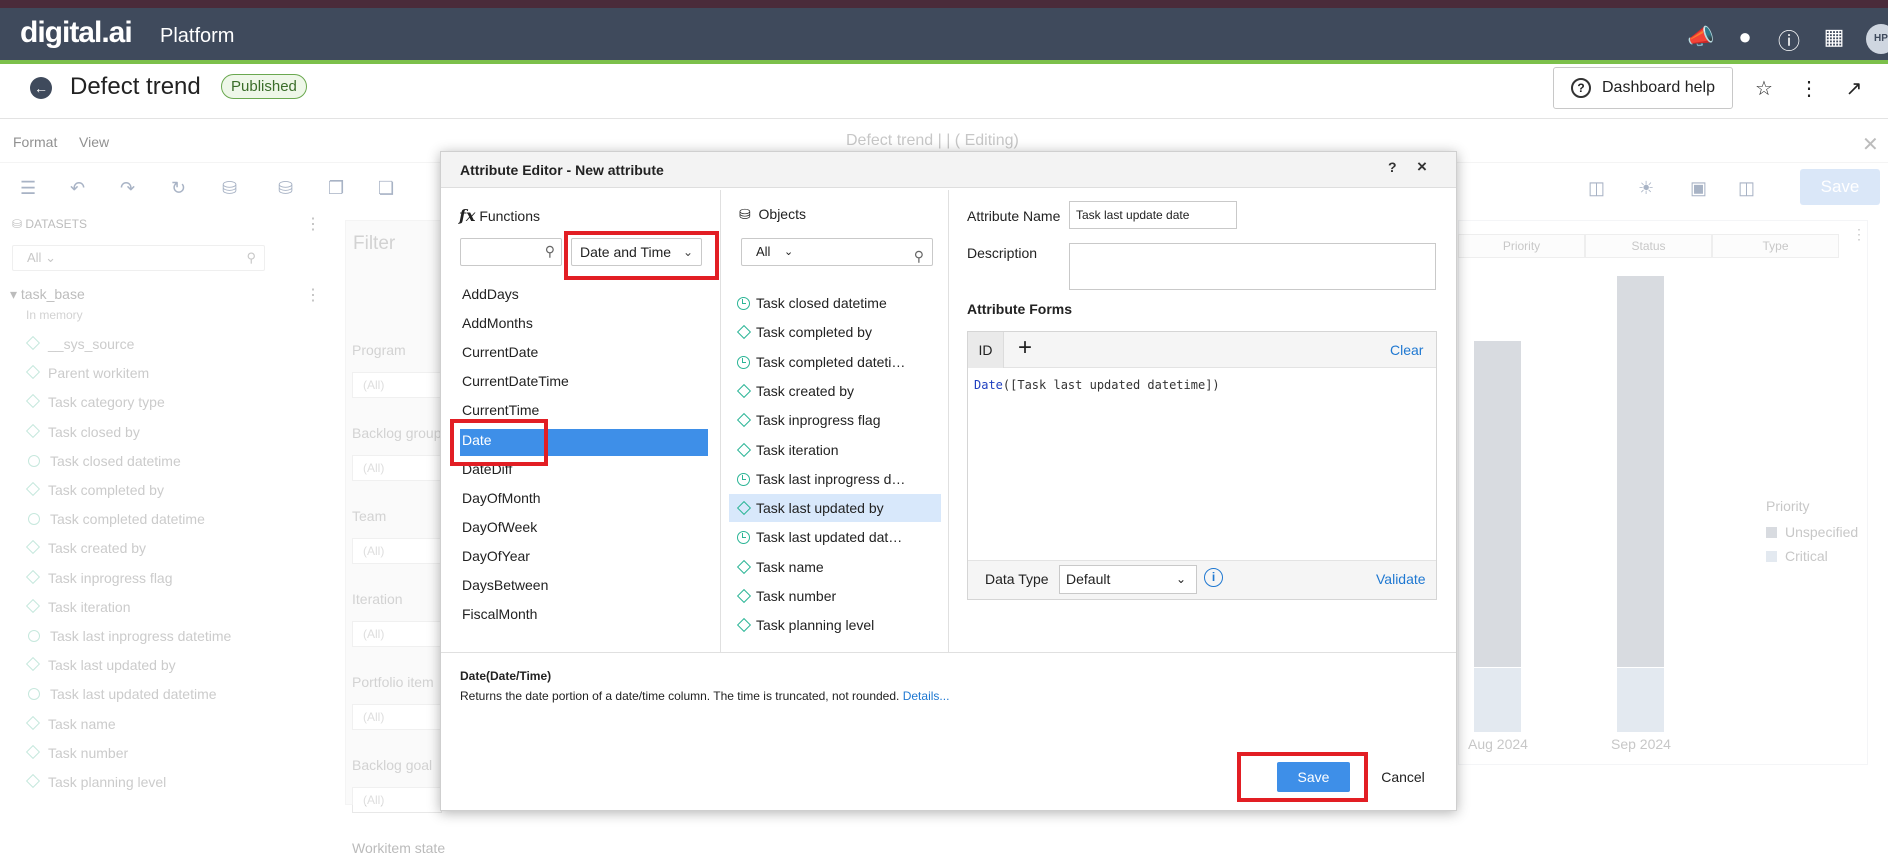 This screenshot has width=1888, height=856. What do you see at coordinates (821, 303) in the screenshot?
I see `object-item-label: Task closed datetime` at bounding box center [821, 303].